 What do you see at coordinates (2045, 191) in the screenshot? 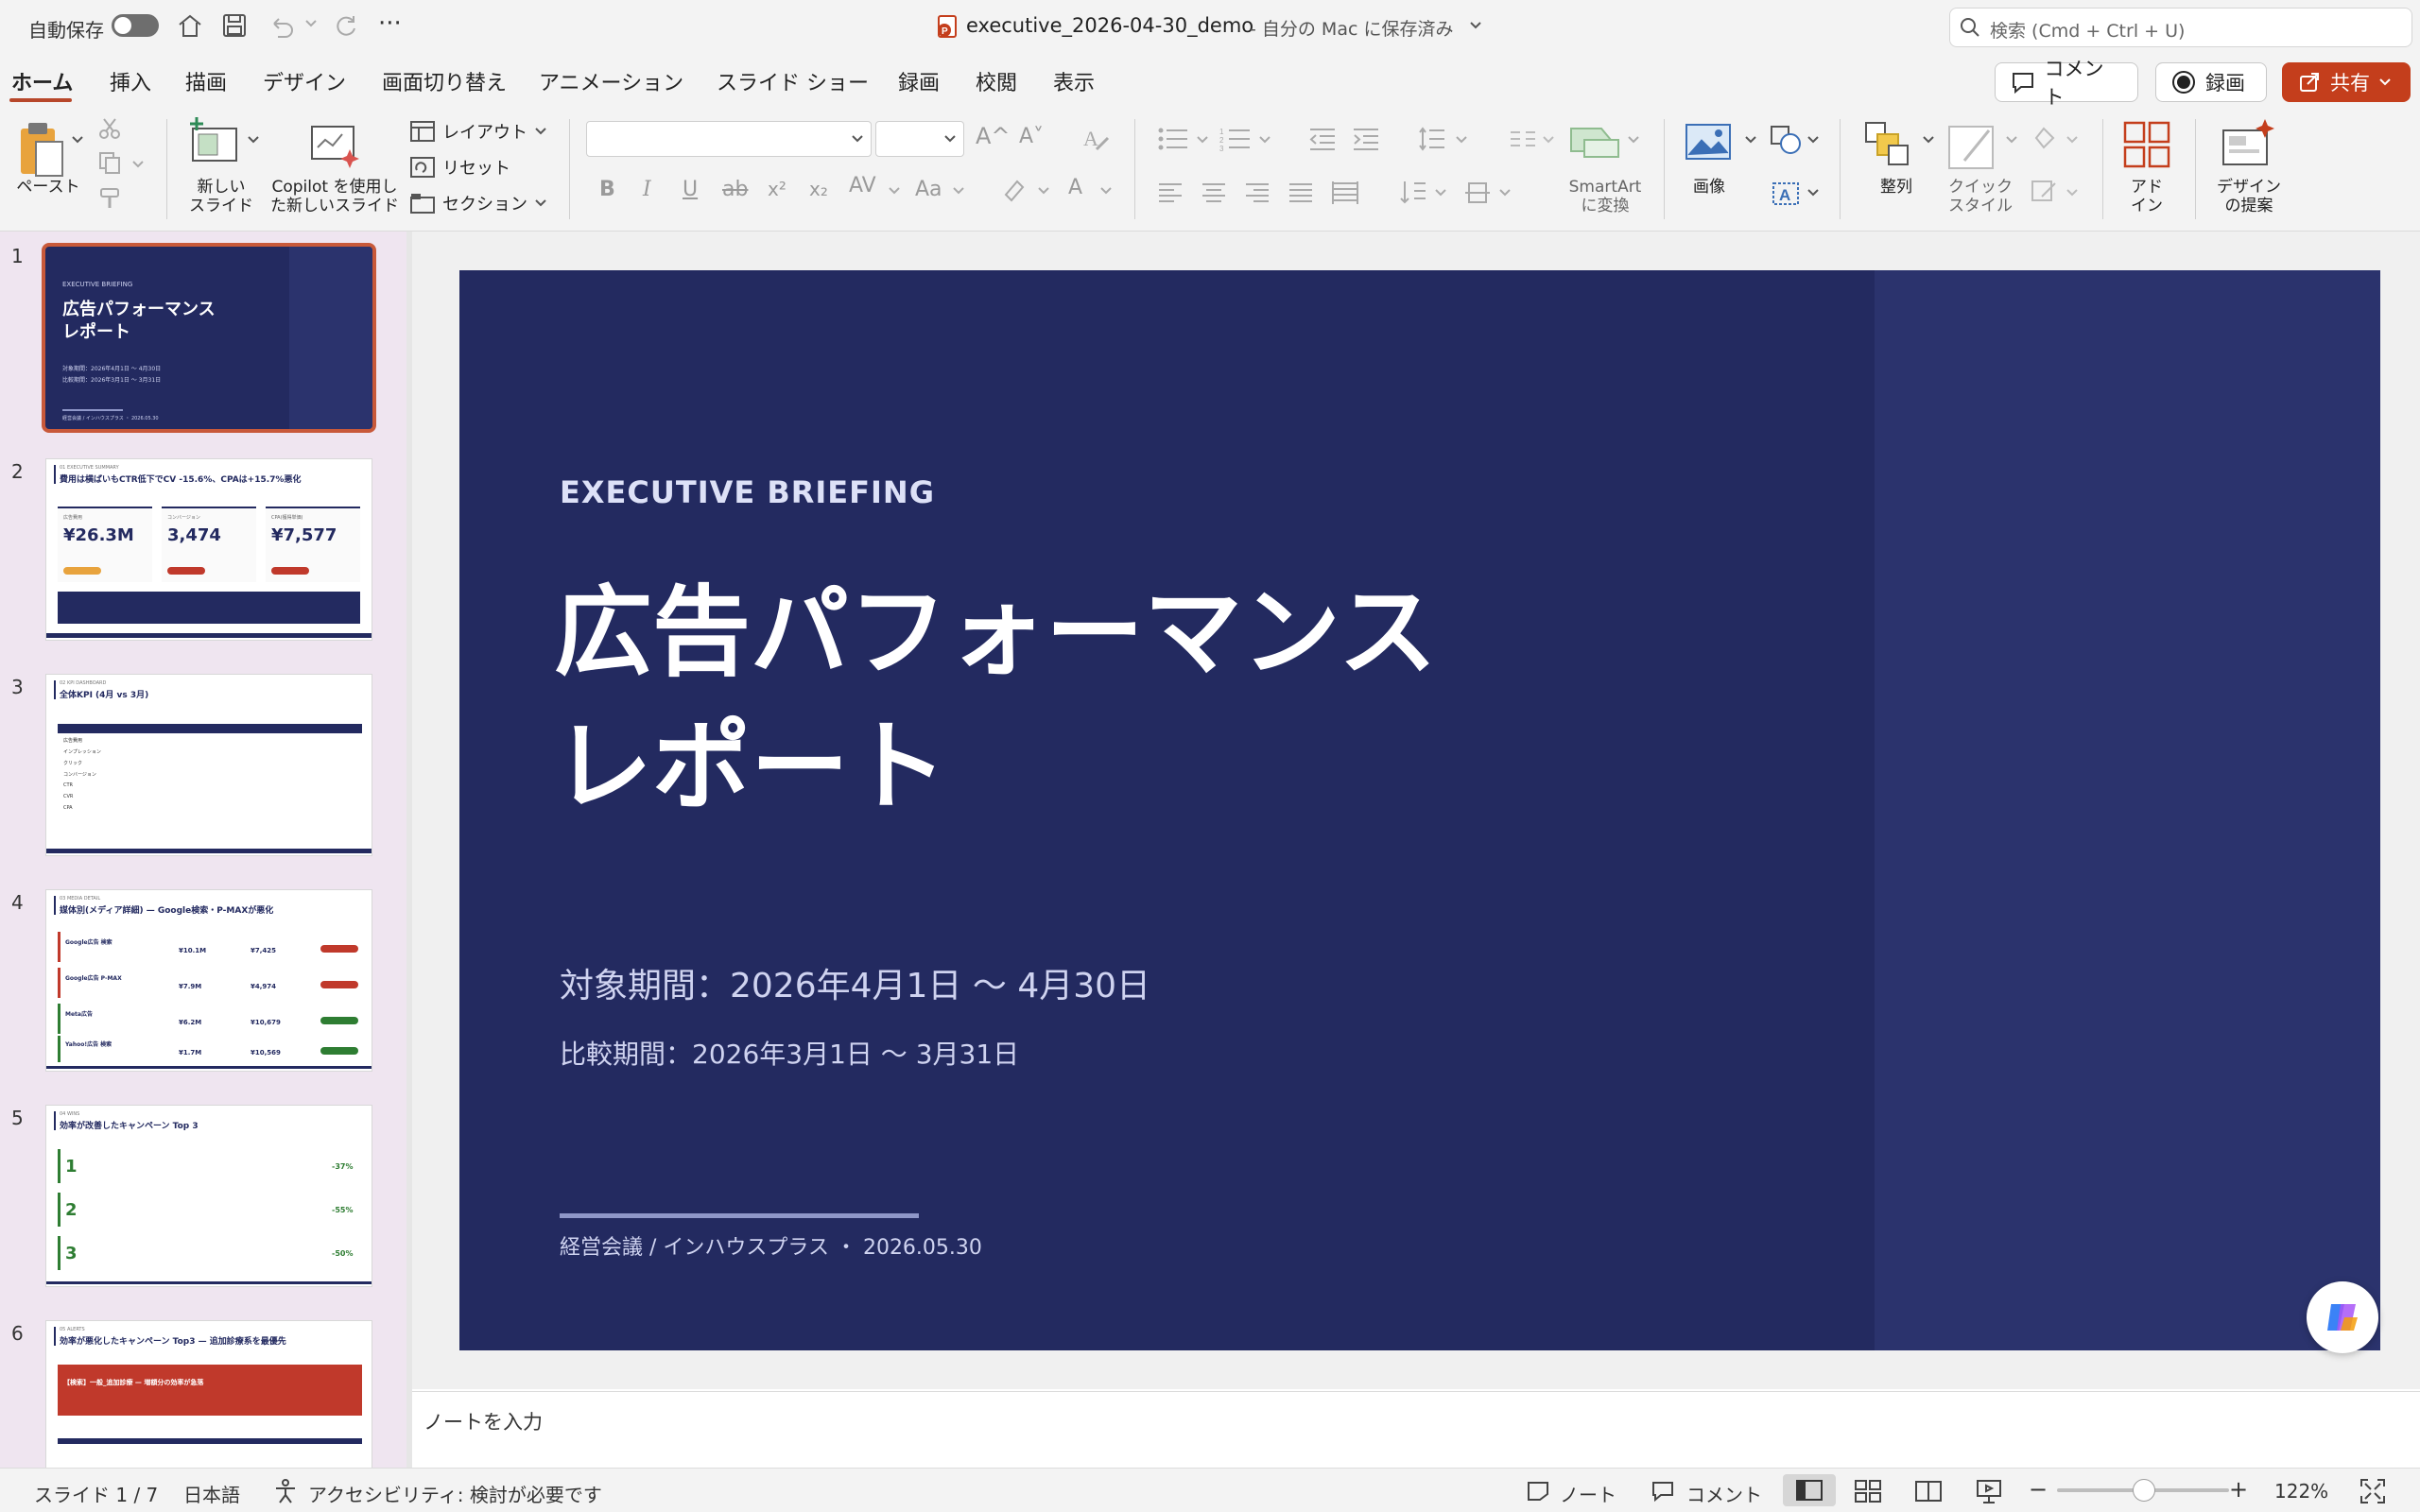
I see `shape-outline-icon` at bounding box center [2045, 191].